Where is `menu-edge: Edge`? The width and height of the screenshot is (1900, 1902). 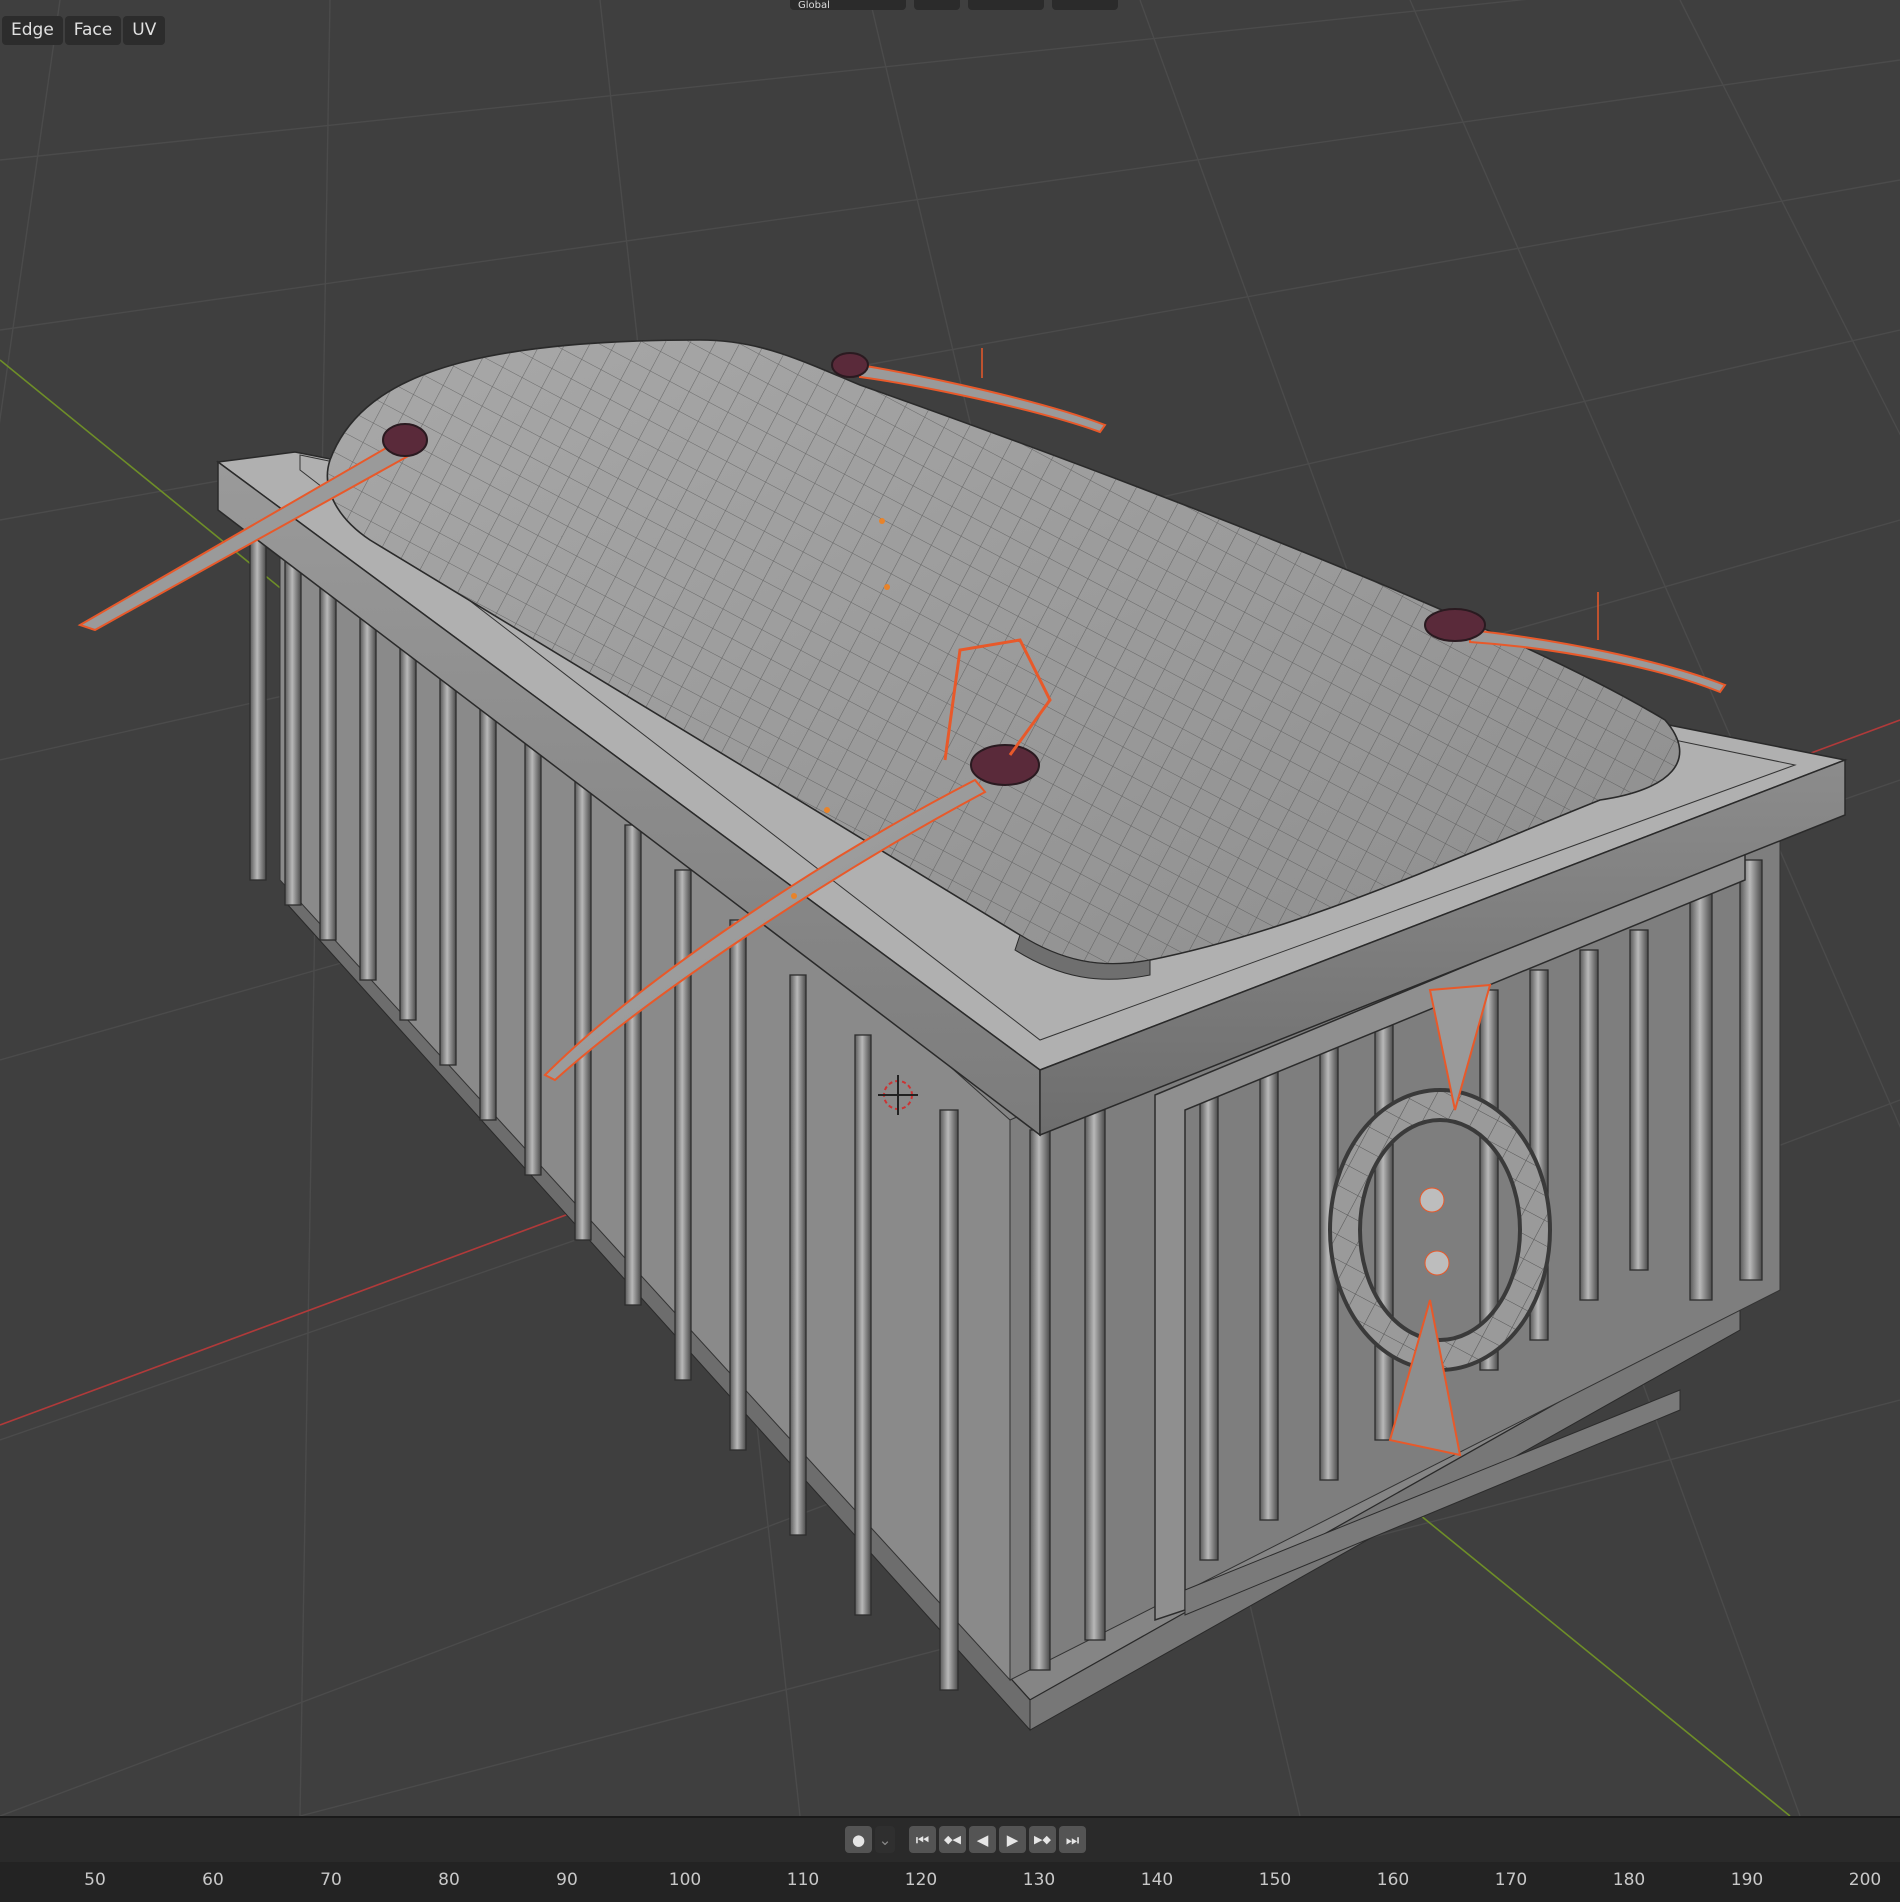 menu-edge: Edge is located at coordinates (32, 30).